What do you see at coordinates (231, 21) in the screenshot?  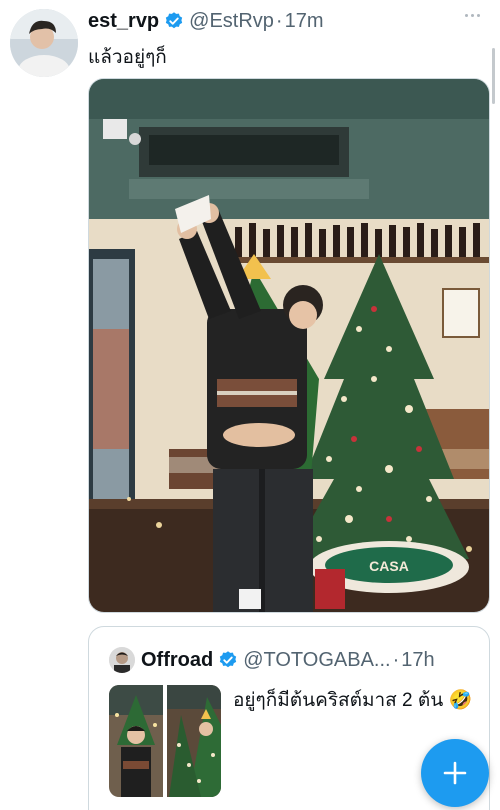 I see `author-handle: @EstRvp` at bounding box center [231, 21].